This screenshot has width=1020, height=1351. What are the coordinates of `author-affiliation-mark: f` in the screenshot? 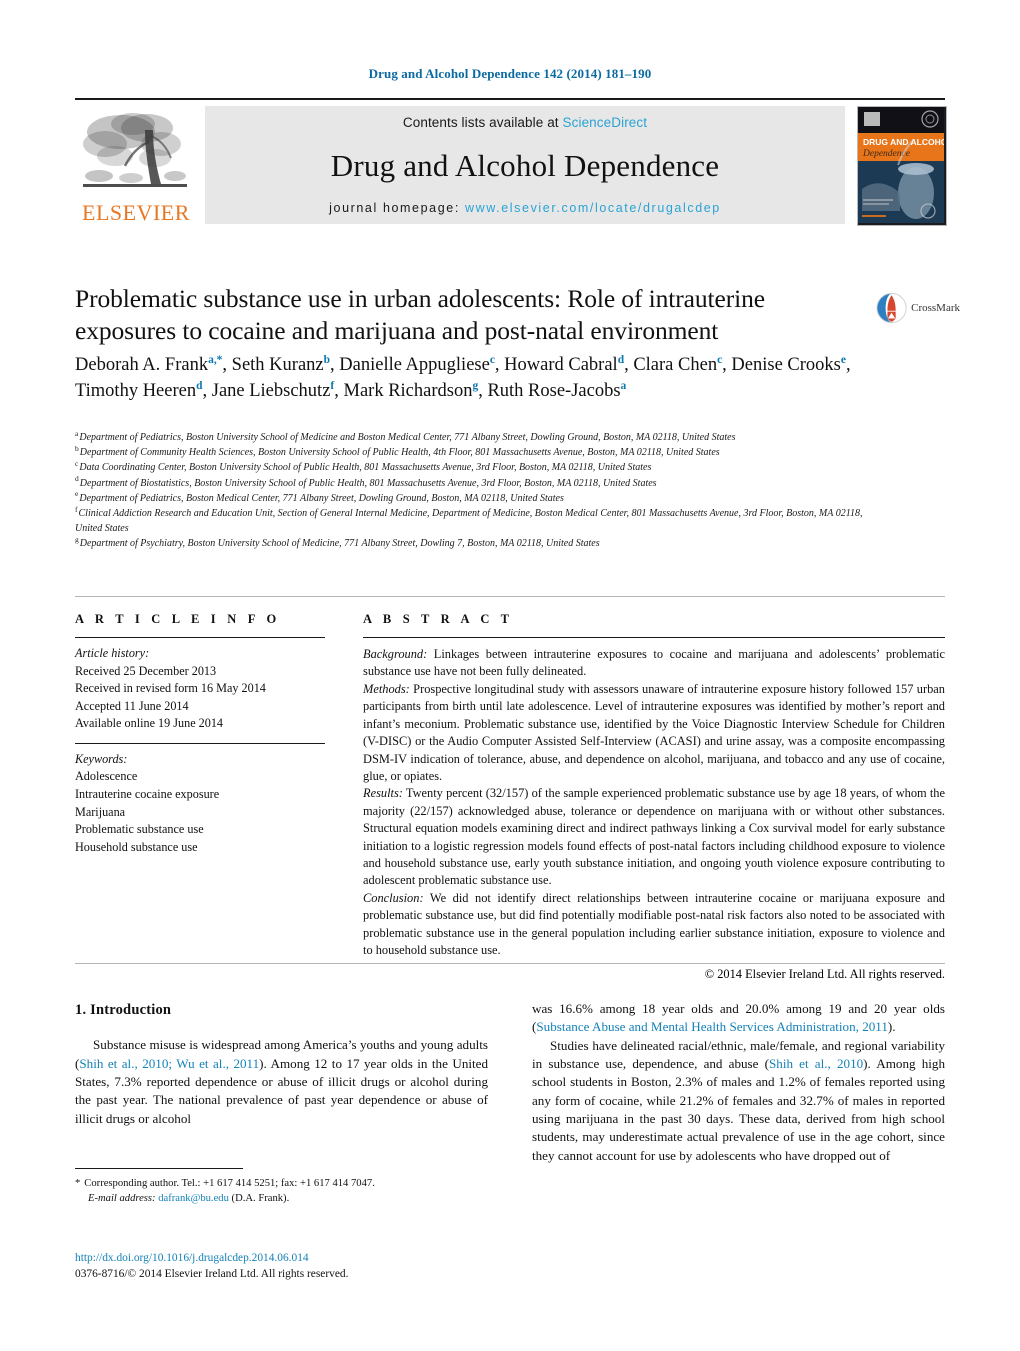 It's located at (332, 386).